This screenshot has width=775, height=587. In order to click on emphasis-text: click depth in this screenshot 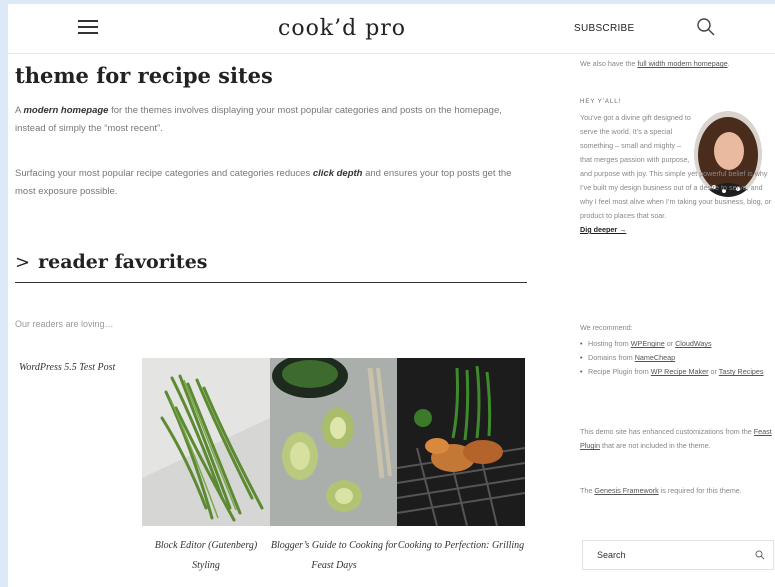, I will do `click(337, 173)`.